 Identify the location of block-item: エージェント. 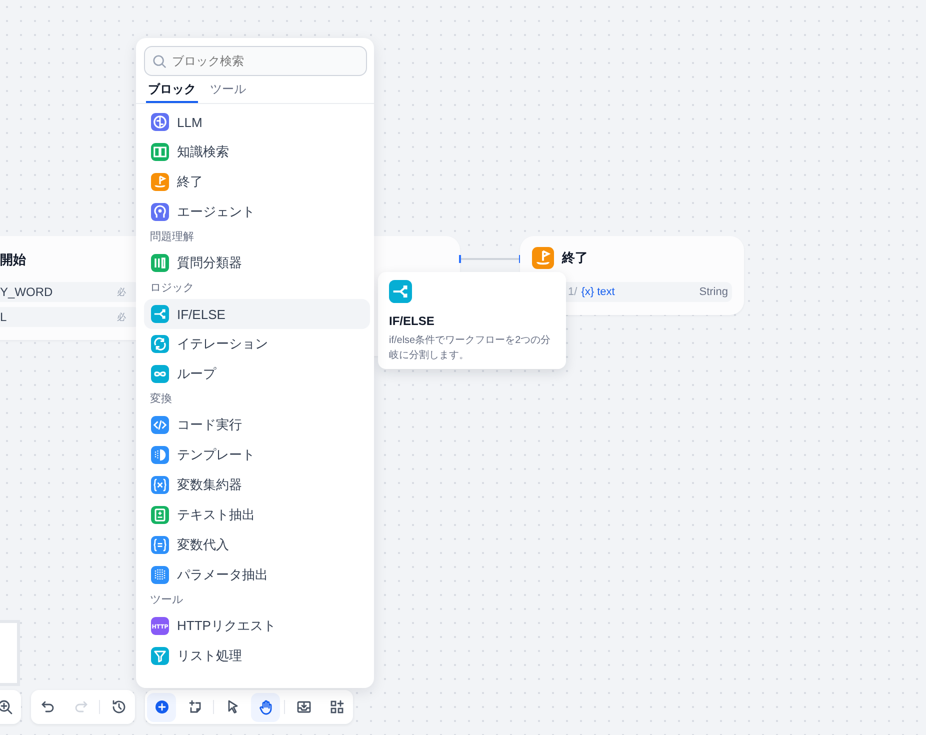
(257, 212).